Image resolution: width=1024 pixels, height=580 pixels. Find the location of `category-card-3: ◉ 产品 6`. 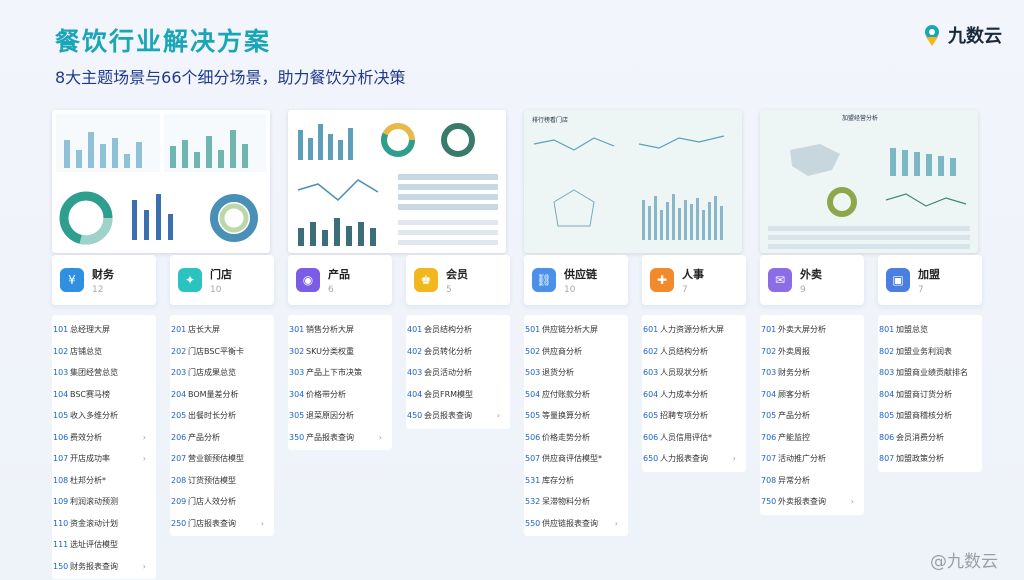

category-card-3: ◉ 产品 6 is located at coordinates (340, 280).